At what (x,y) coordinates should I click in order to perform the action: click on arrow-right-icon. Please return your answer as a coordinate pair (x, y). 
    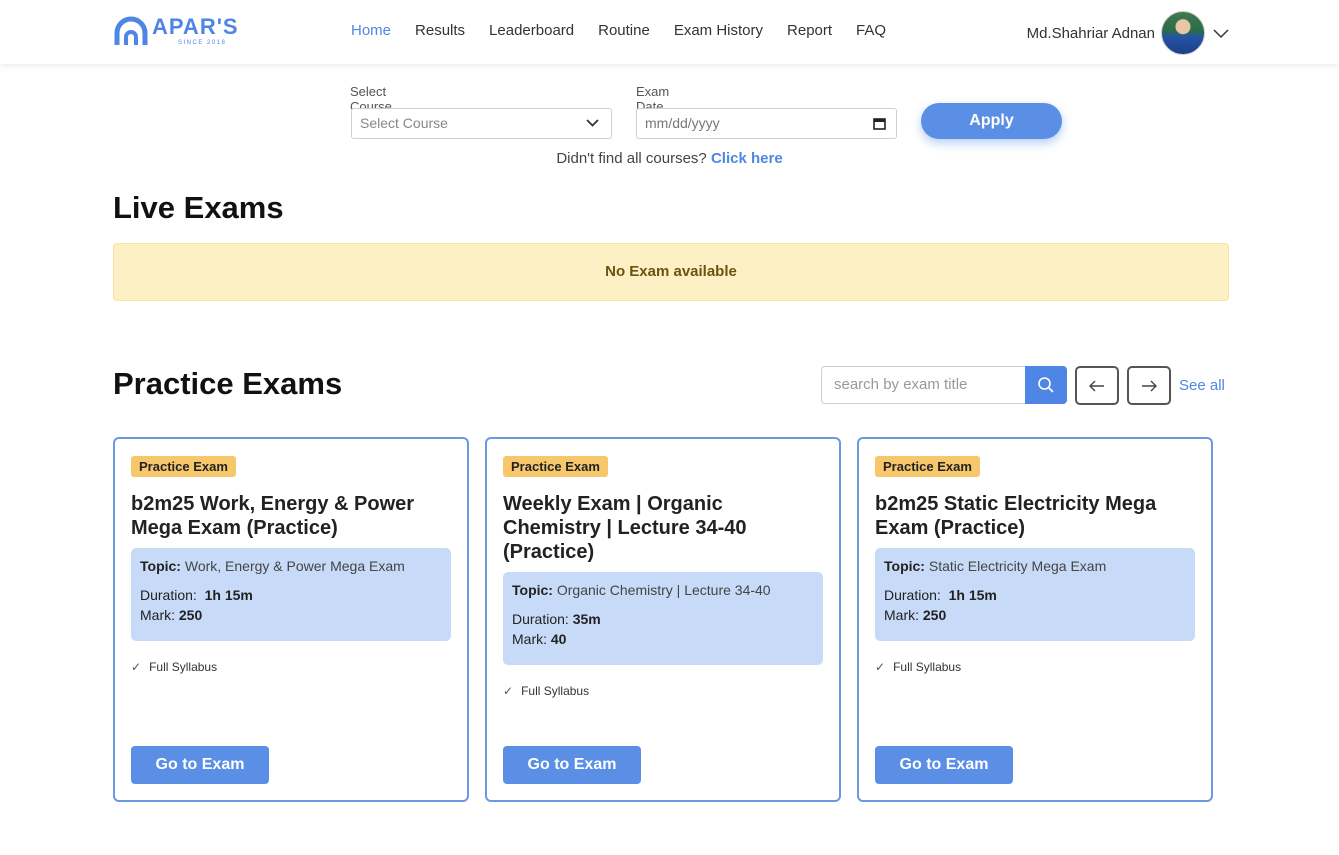
    Looking at the image, I should click on (1149, 385).